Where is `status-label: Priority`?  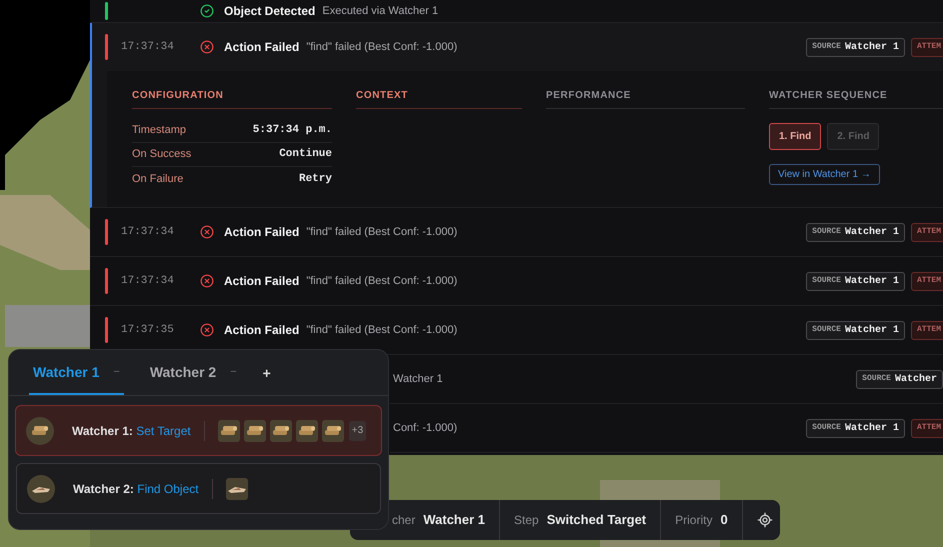
status-label: Priority is located at coordinates (693, 520).